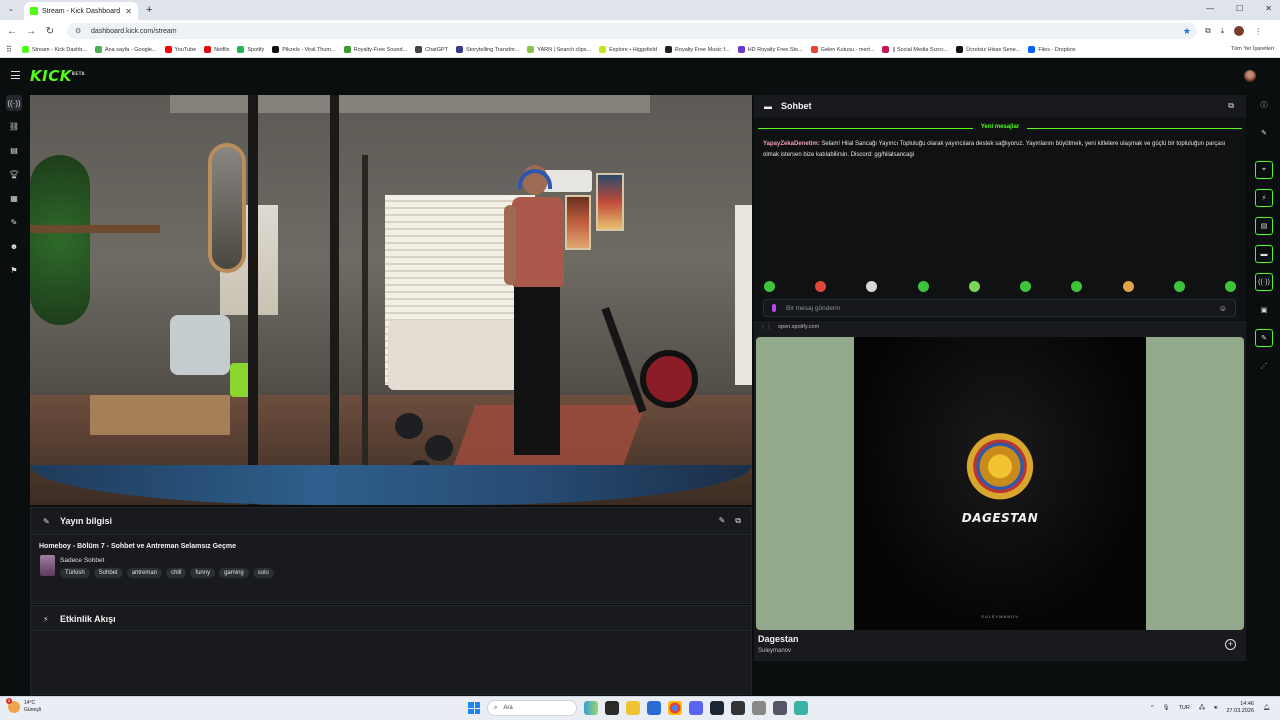  I want to click on wrench-icon: ✎, so click(1264, 338).